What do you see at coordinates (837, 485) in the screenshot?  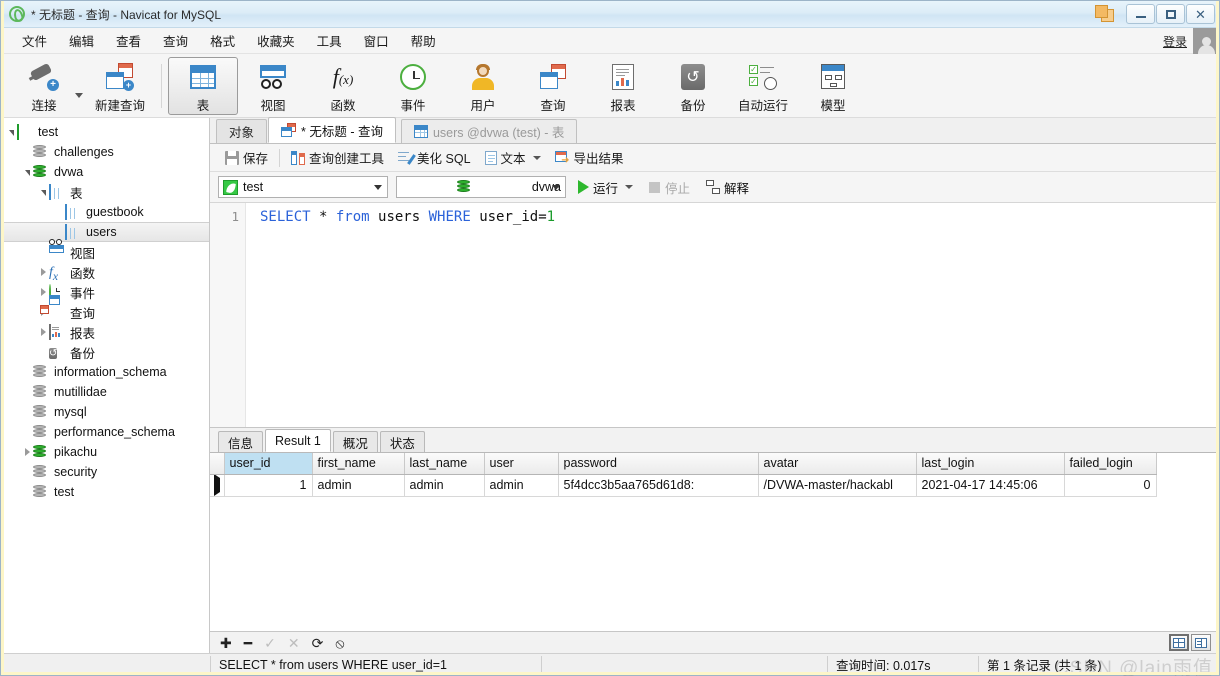 I see `cell-avatar: /DVWA-master/hackabl` at bounding box center [837, 485].